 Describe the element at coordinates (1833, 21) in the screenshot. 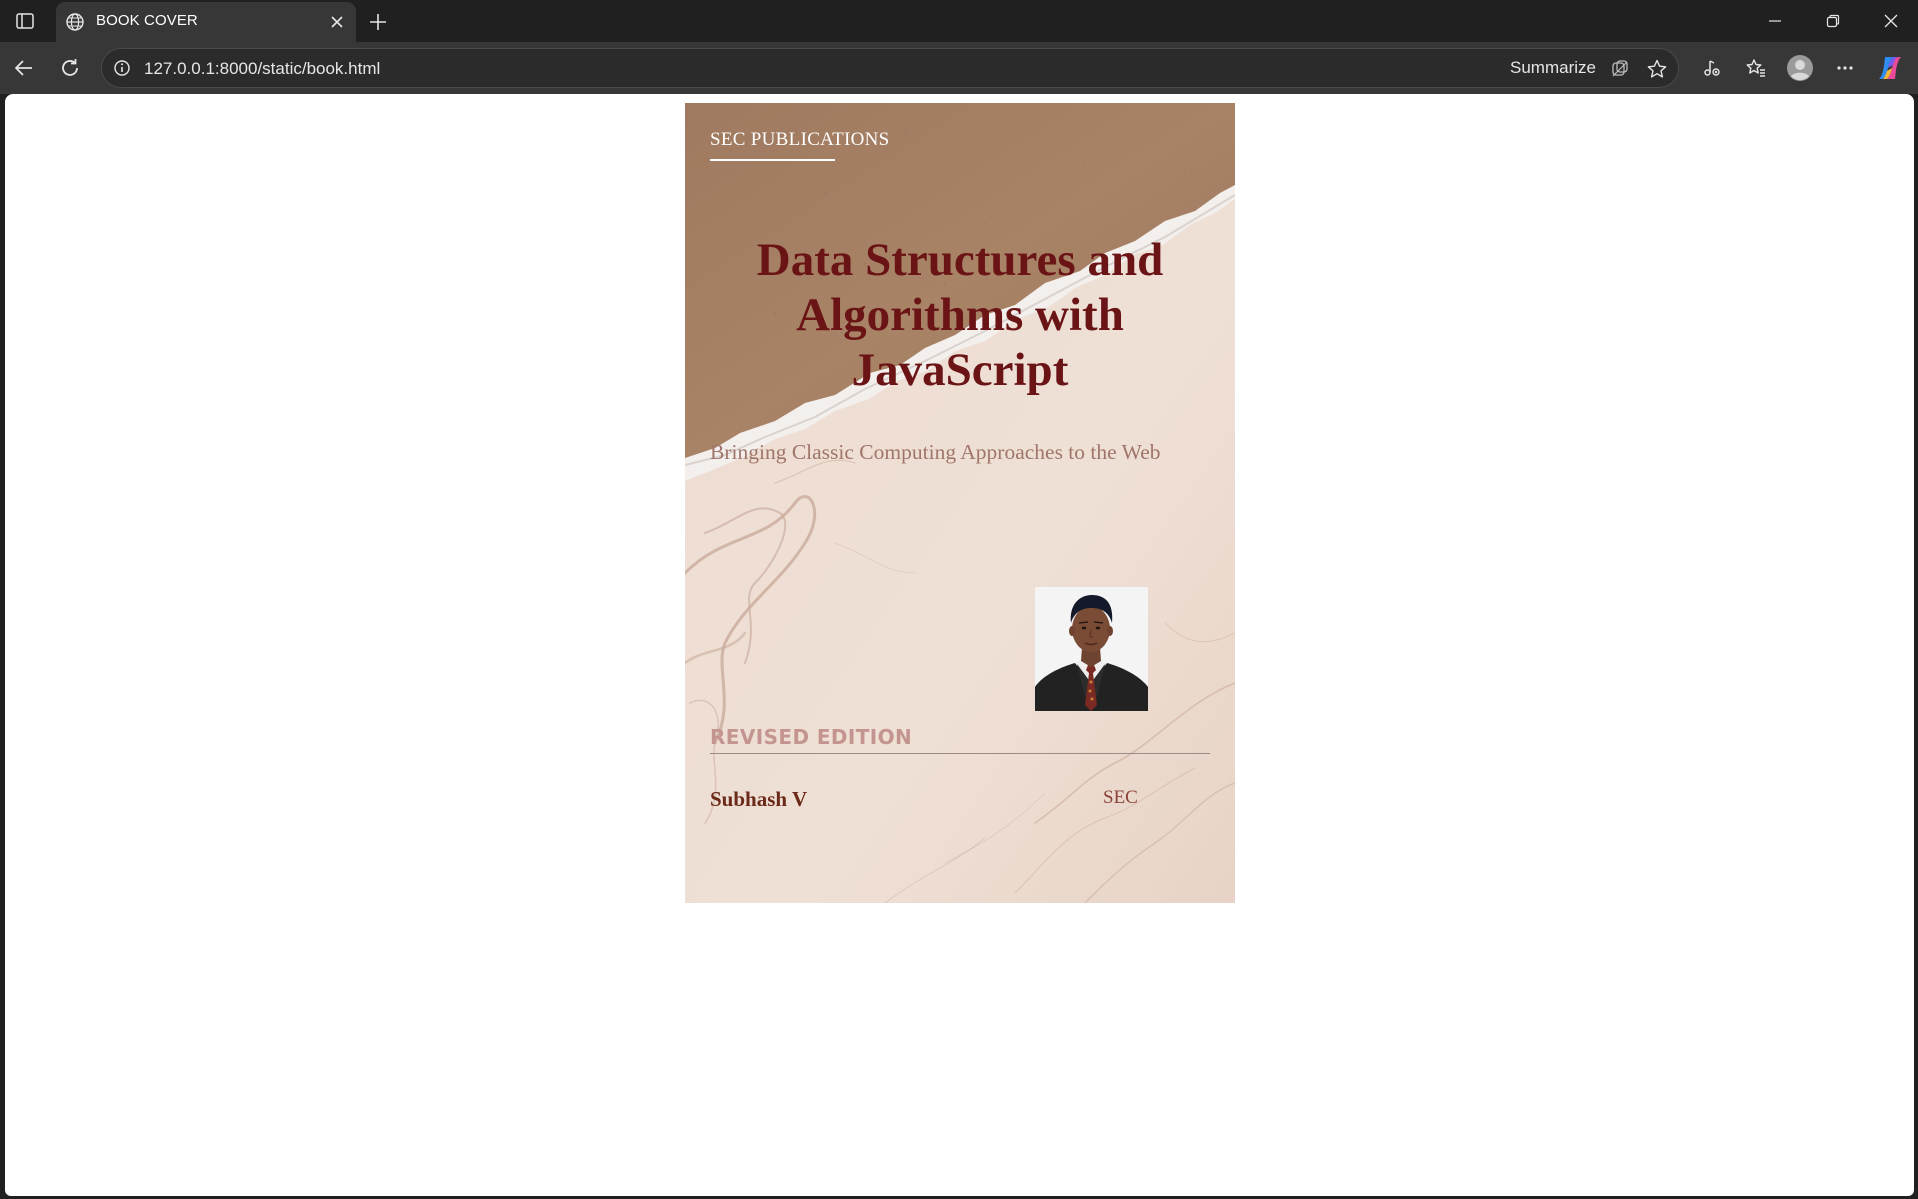

I see `restore-icon` at that location.